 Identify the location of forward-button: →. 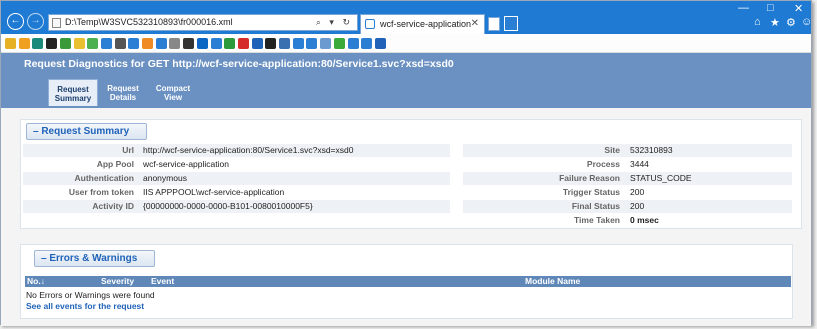
(35, 21).